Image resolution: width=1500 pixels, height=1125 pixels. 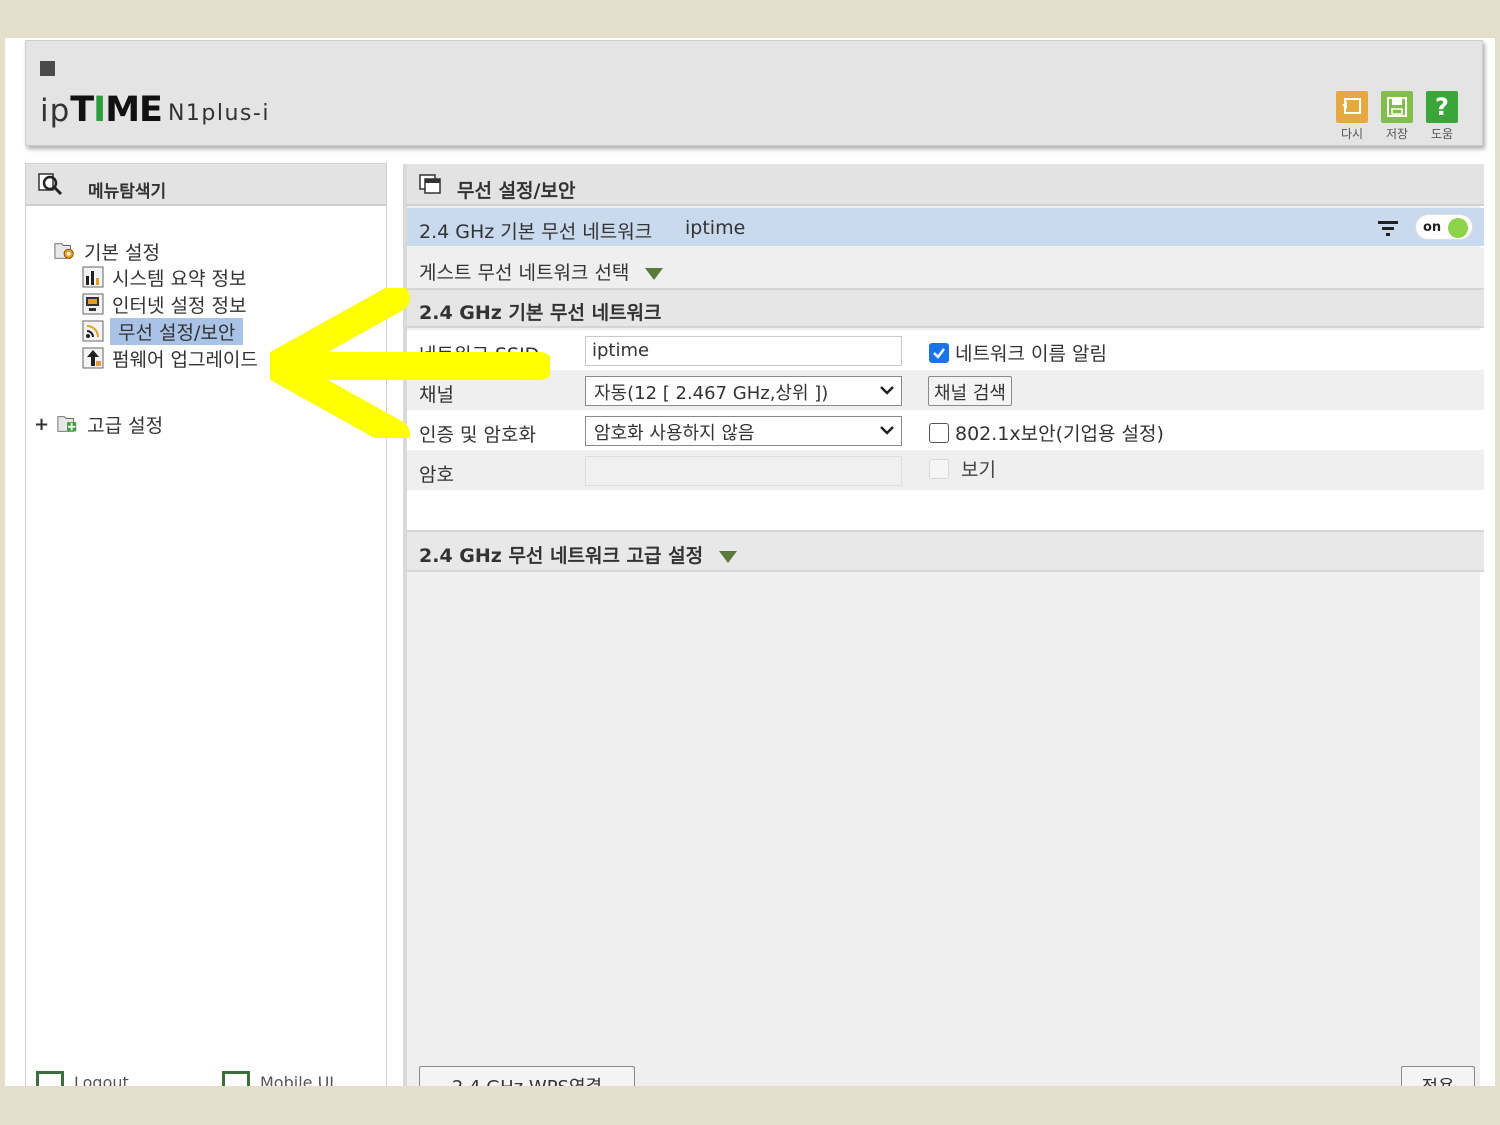 What do you see at coordinates (179, 305) in the screenshot?
I see `sidebar-item-label: 인터넷 설정 정보` at bounding box center [179, 305].